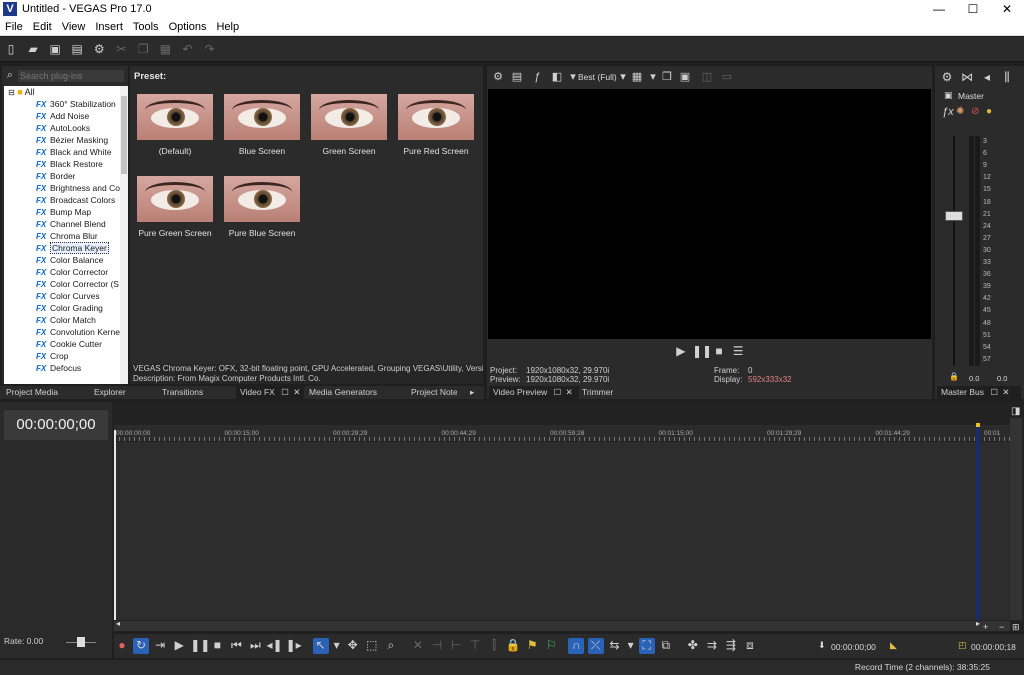  What do you see at coordinates (66, 272) in the screenshot?
I see `plugin-item: FX Color Corrector` at bounding box center [66, 272].